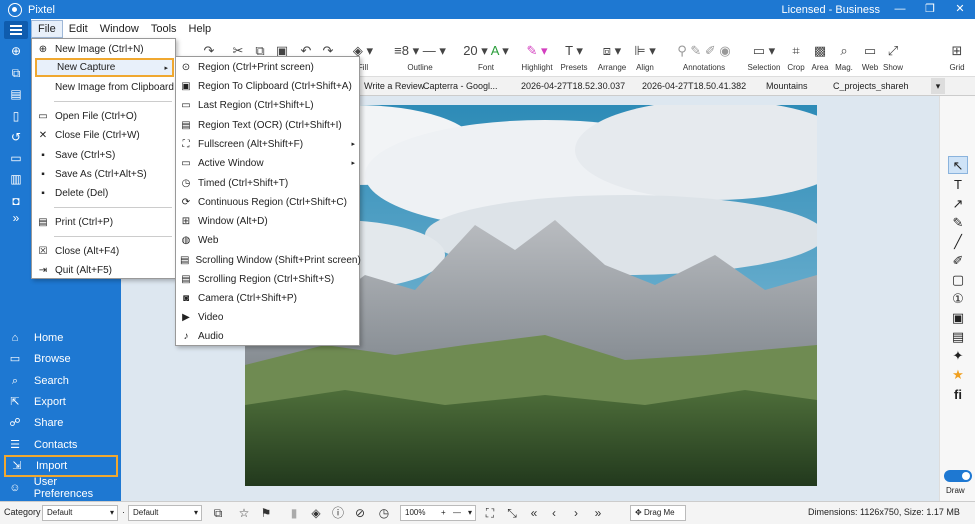  Describe the element at coordinates (457, 513) in the screenshot. I see `zoom-out-icon: —` at that location.